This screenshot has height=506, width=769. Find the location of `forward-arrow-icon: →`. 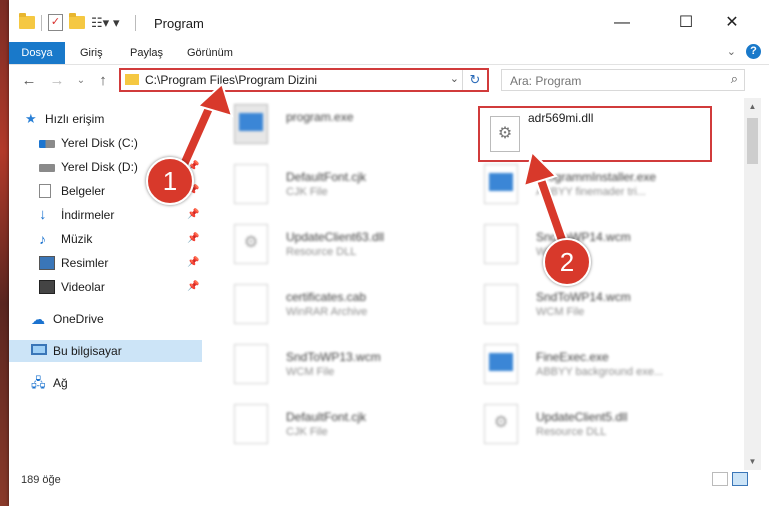

forward-arrow-icon: → is located at coordinates (57, 81).